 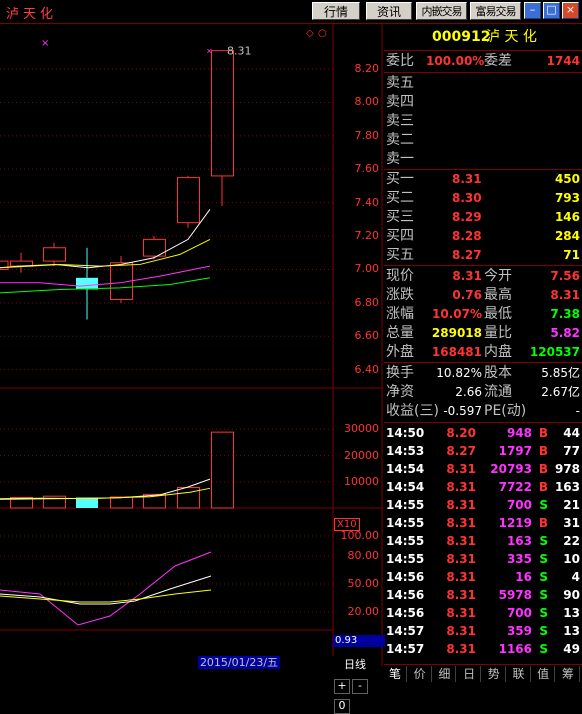 What do you see at coordinates (515, 487) in the screenshot?
I see `tick-volume: 7722` at bounding box center [515, 487].